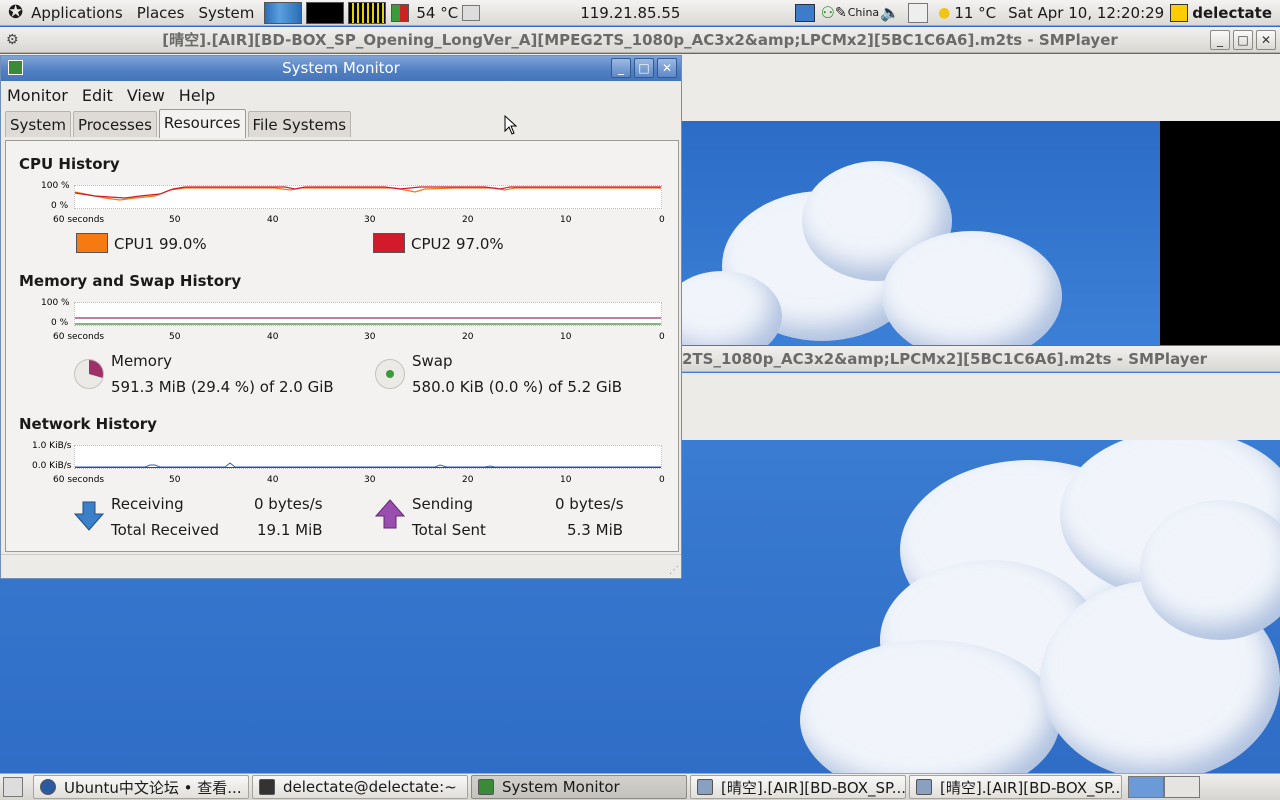  Describe the element at coordinates (13, 787) in the screenshot. I see `show-desktop-icon` at that location.